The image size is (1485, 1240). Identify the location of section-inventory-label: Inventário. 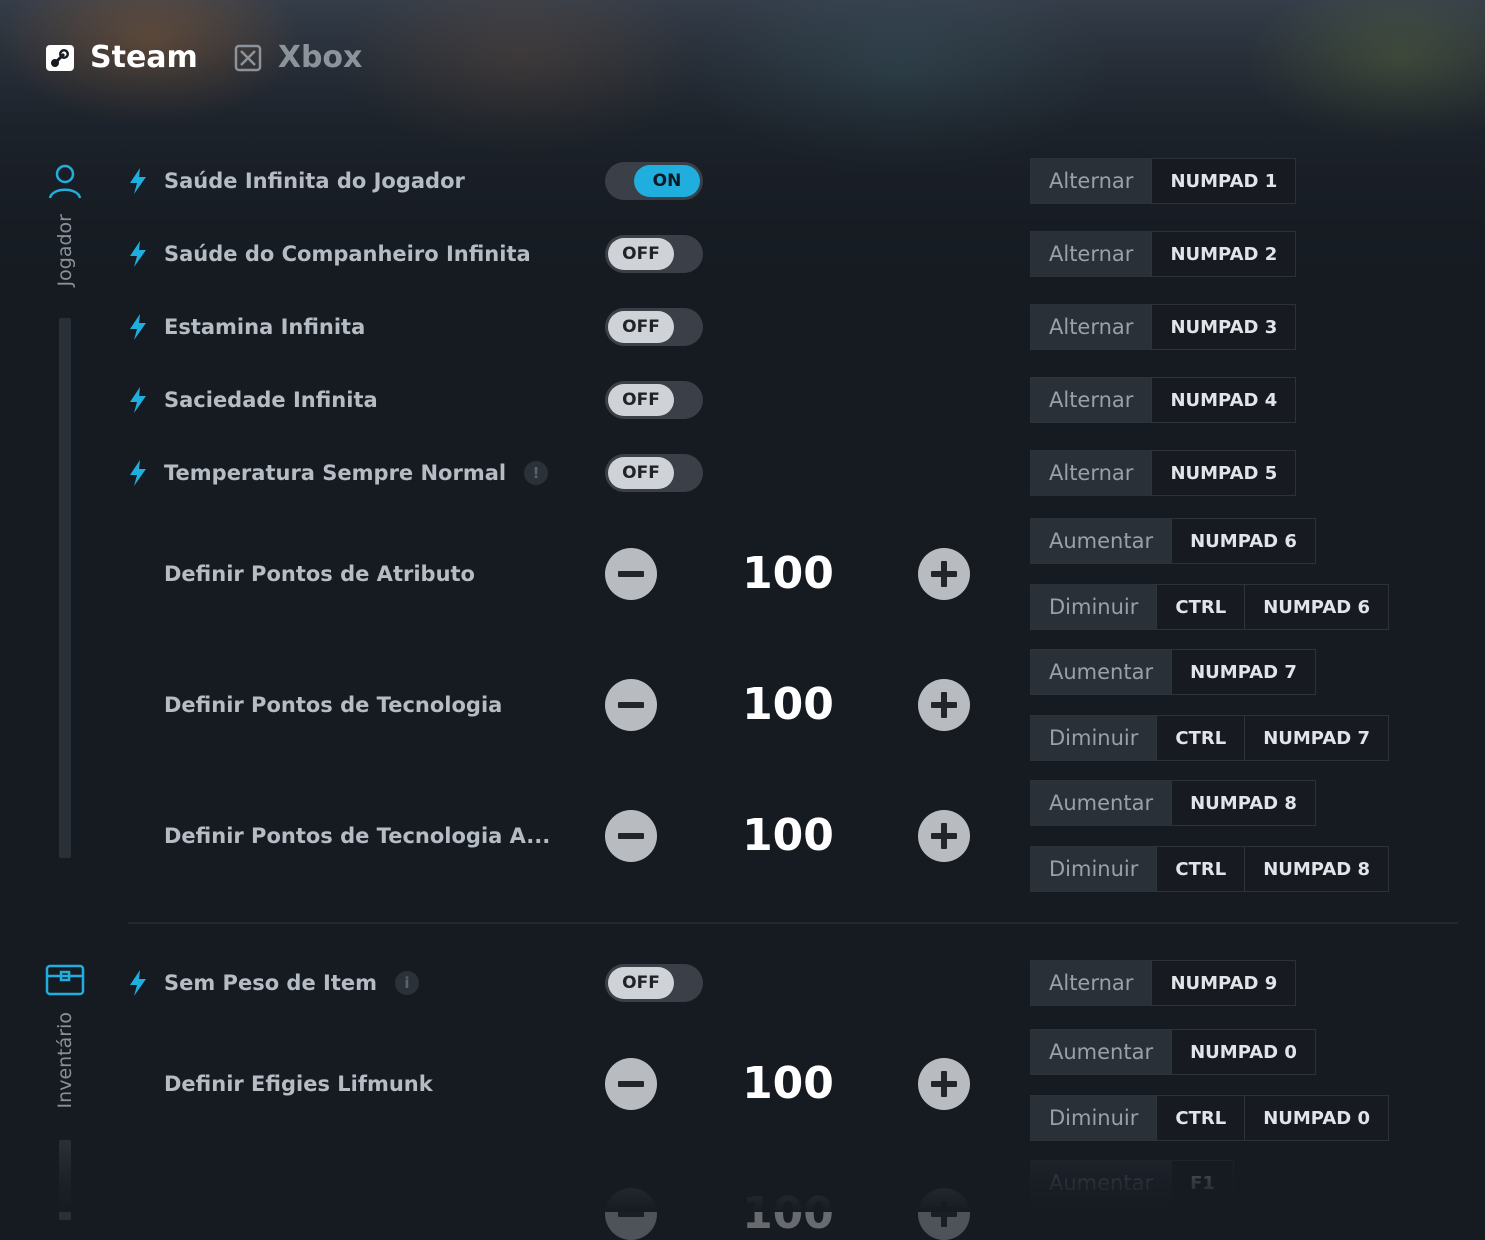
(65, 1060).